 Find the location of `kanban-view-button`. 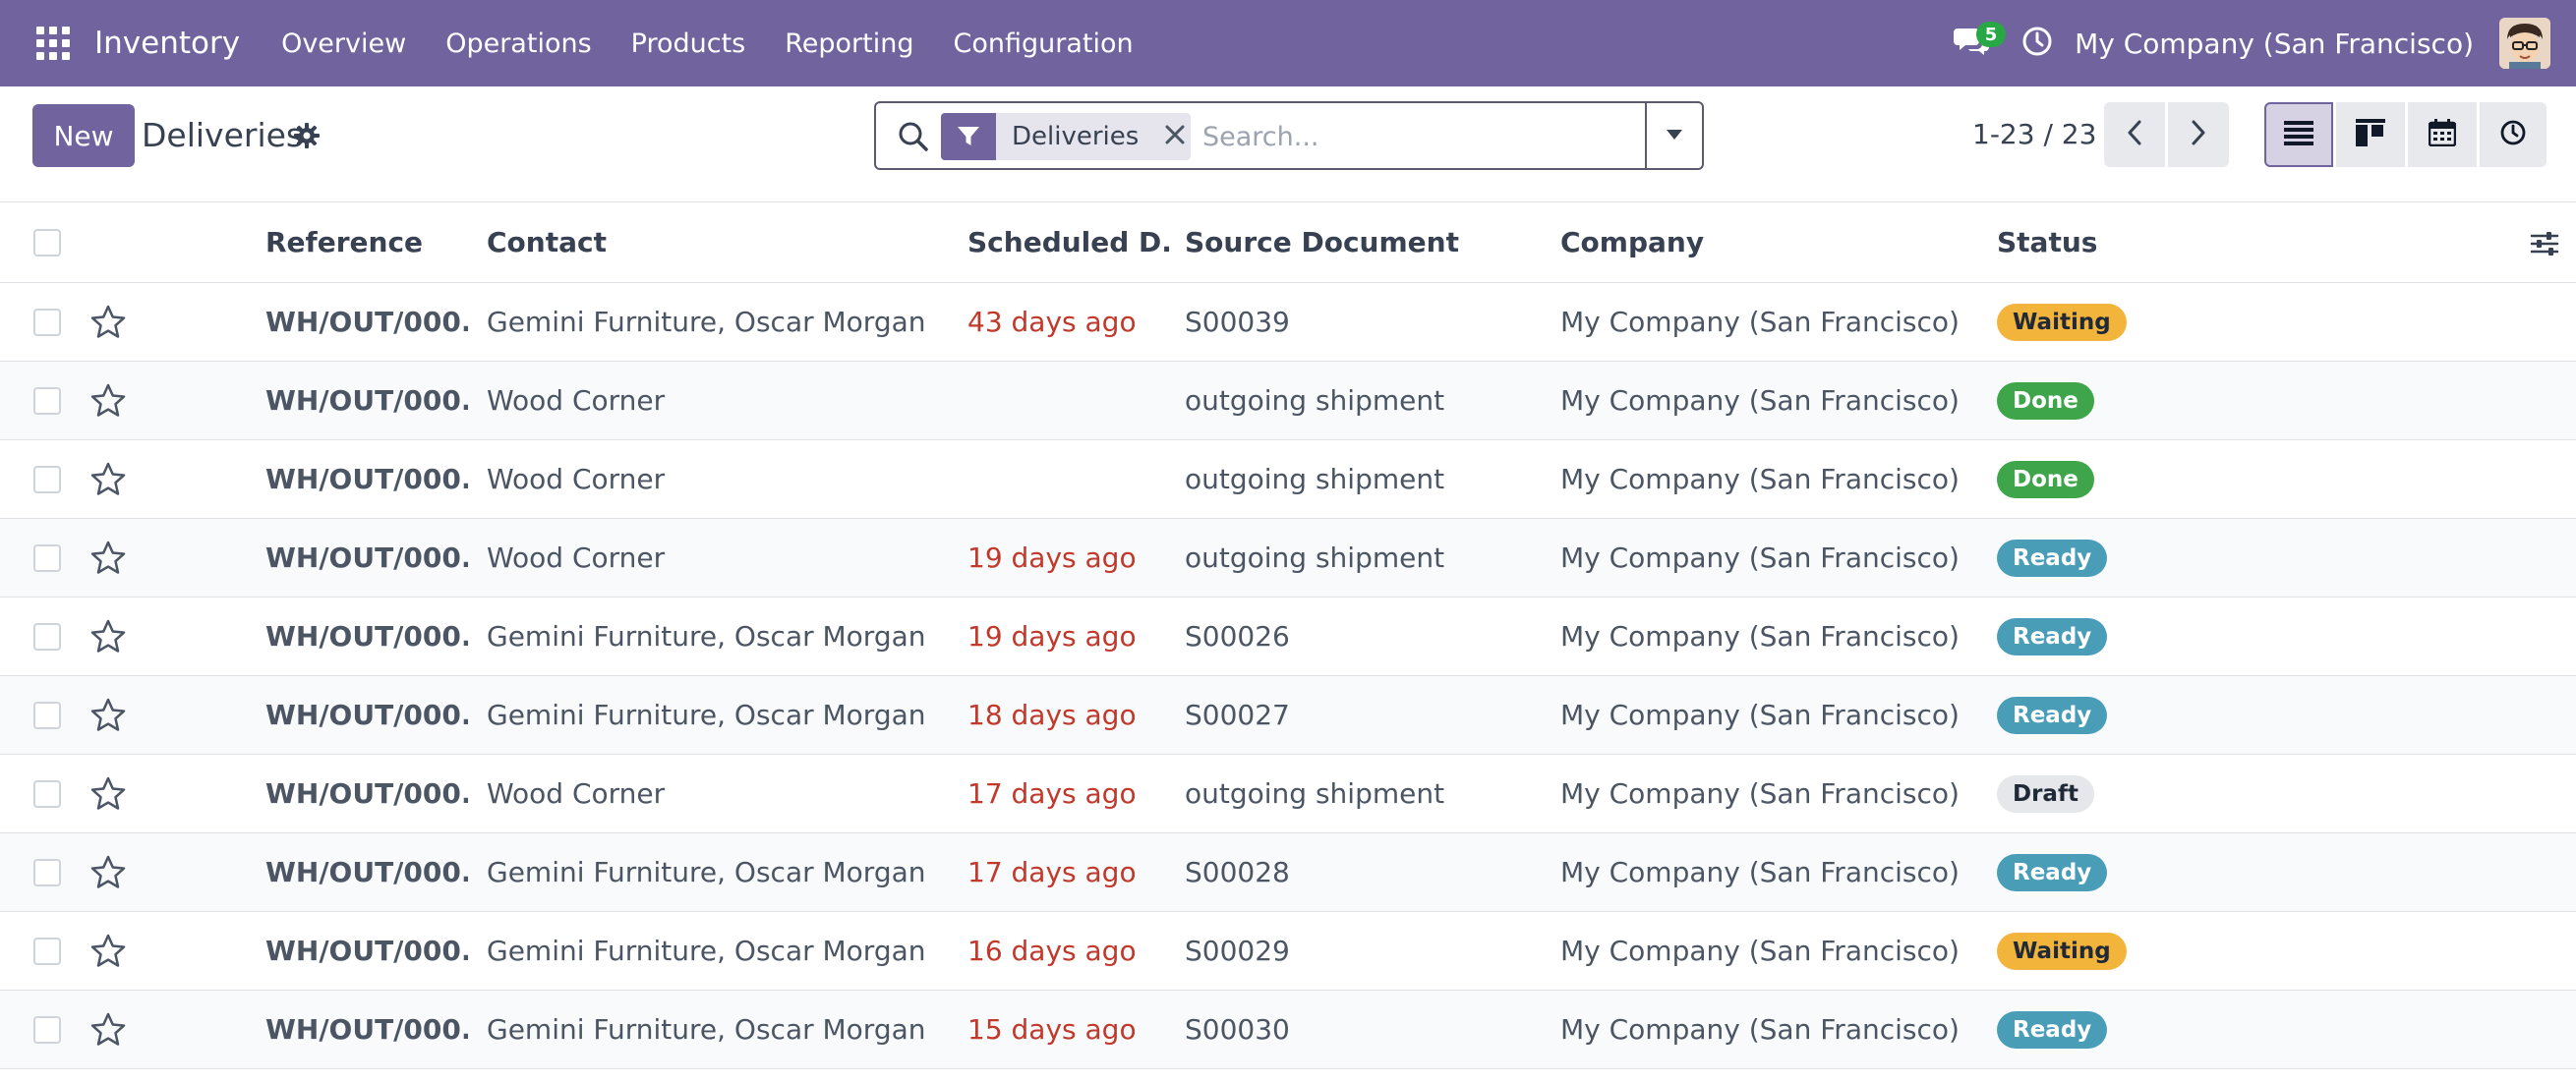

kanban-view-button is located at coordinates (2370, 134).